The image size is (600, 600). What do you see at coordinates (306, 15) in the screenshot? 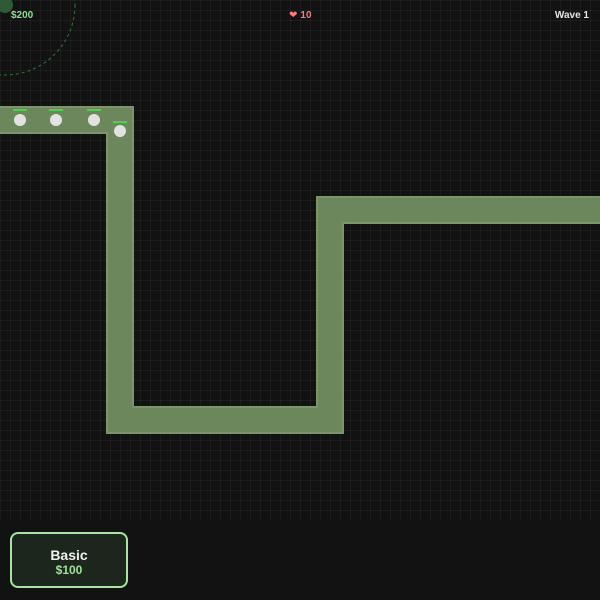
I see `lives-value: 10` at bounding box center [306, 15].